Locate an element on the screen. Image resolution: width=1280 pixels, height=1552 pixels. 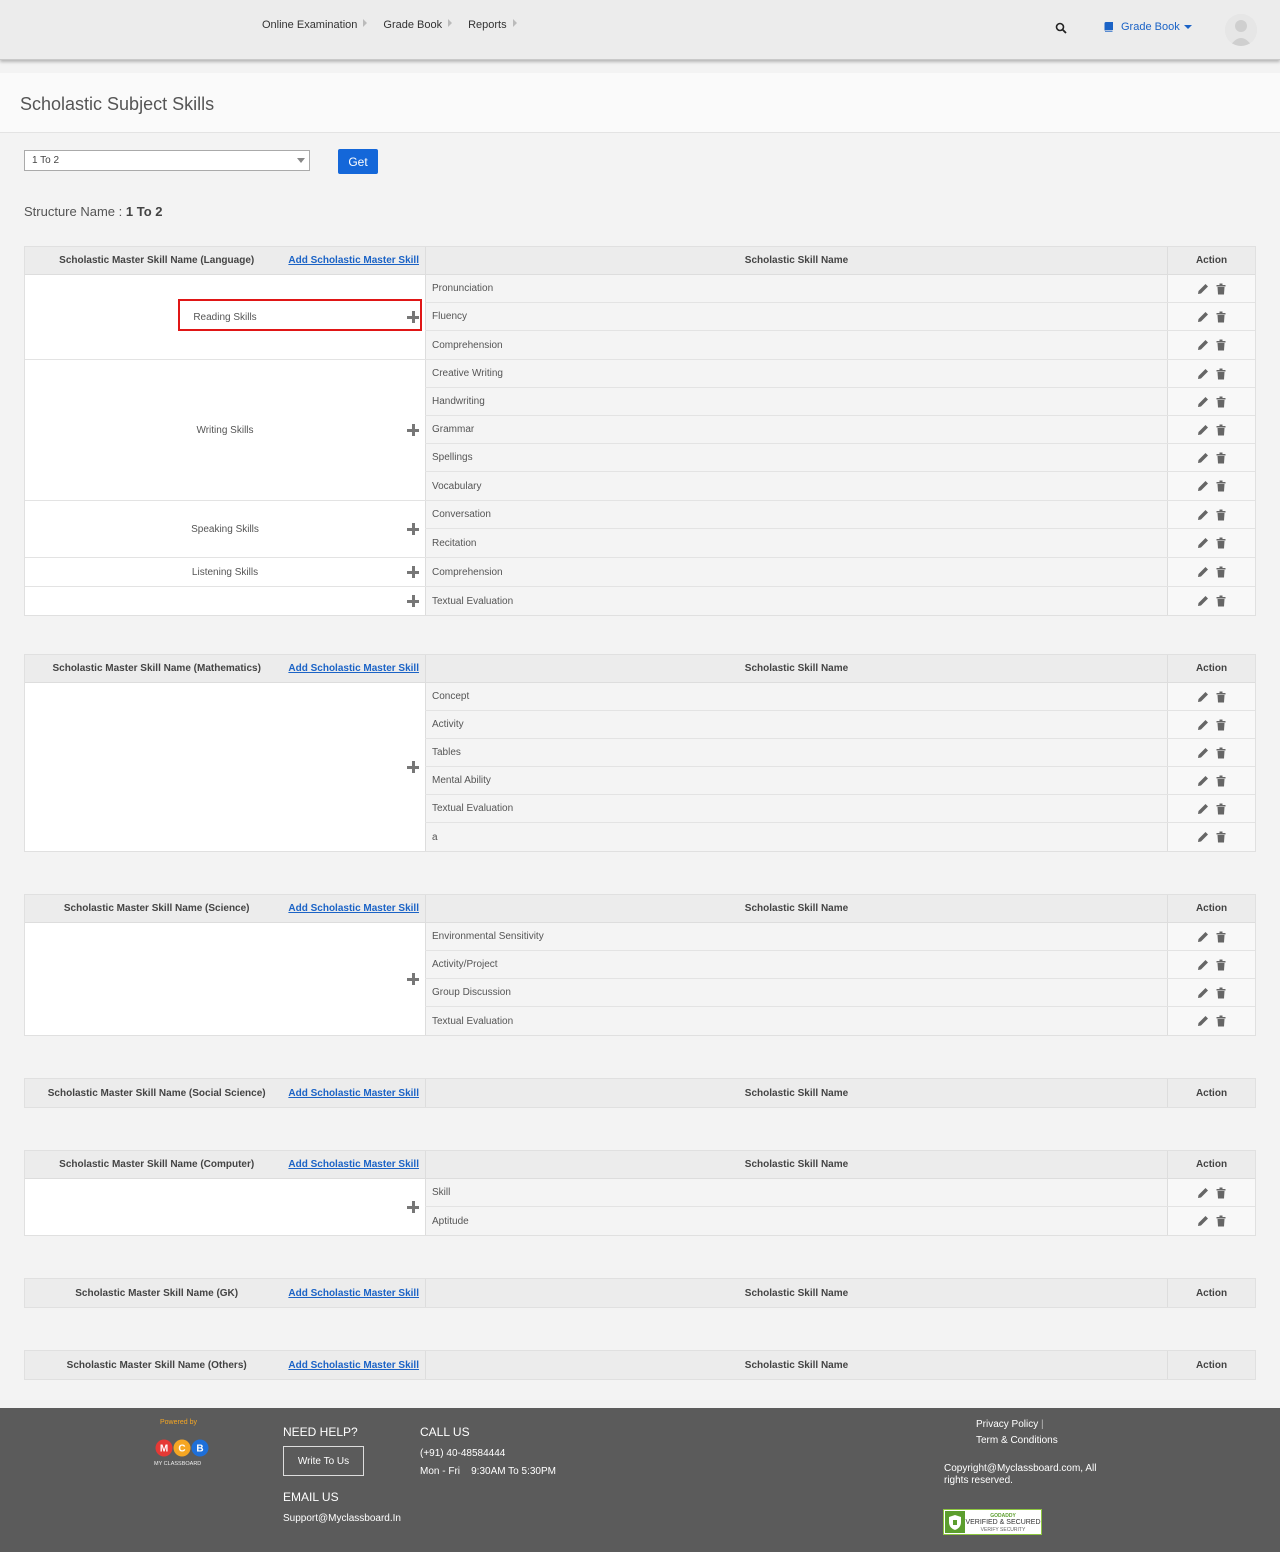
privacy-policy-link: Privacy Policy | is located at coordinates (1010, 1424).